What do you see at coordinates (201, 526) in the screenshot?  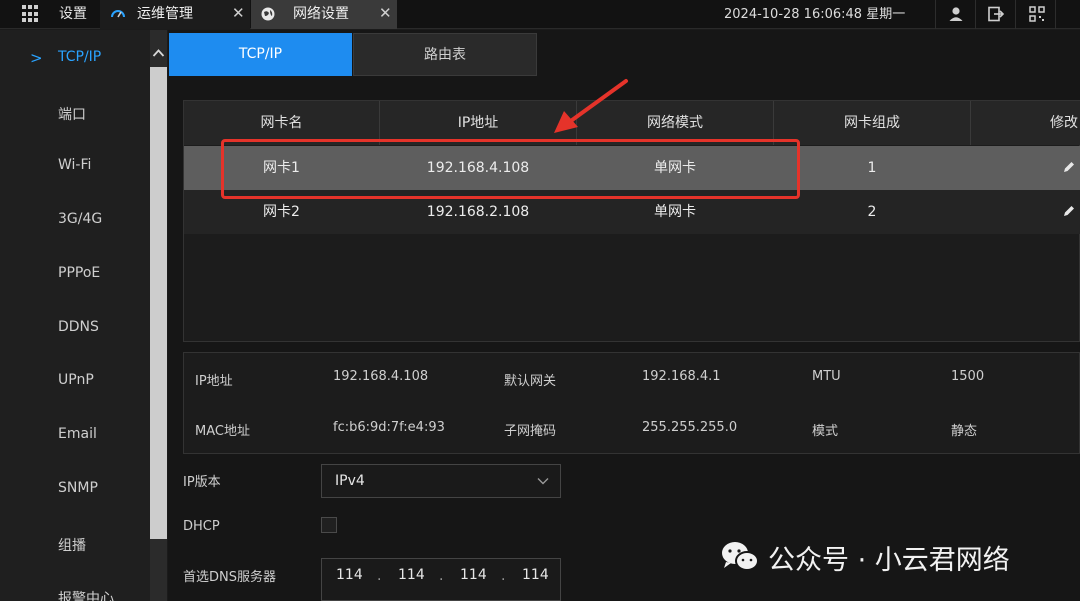 I see `dhcp-label: DHCP` at bounding box center [201, 526].